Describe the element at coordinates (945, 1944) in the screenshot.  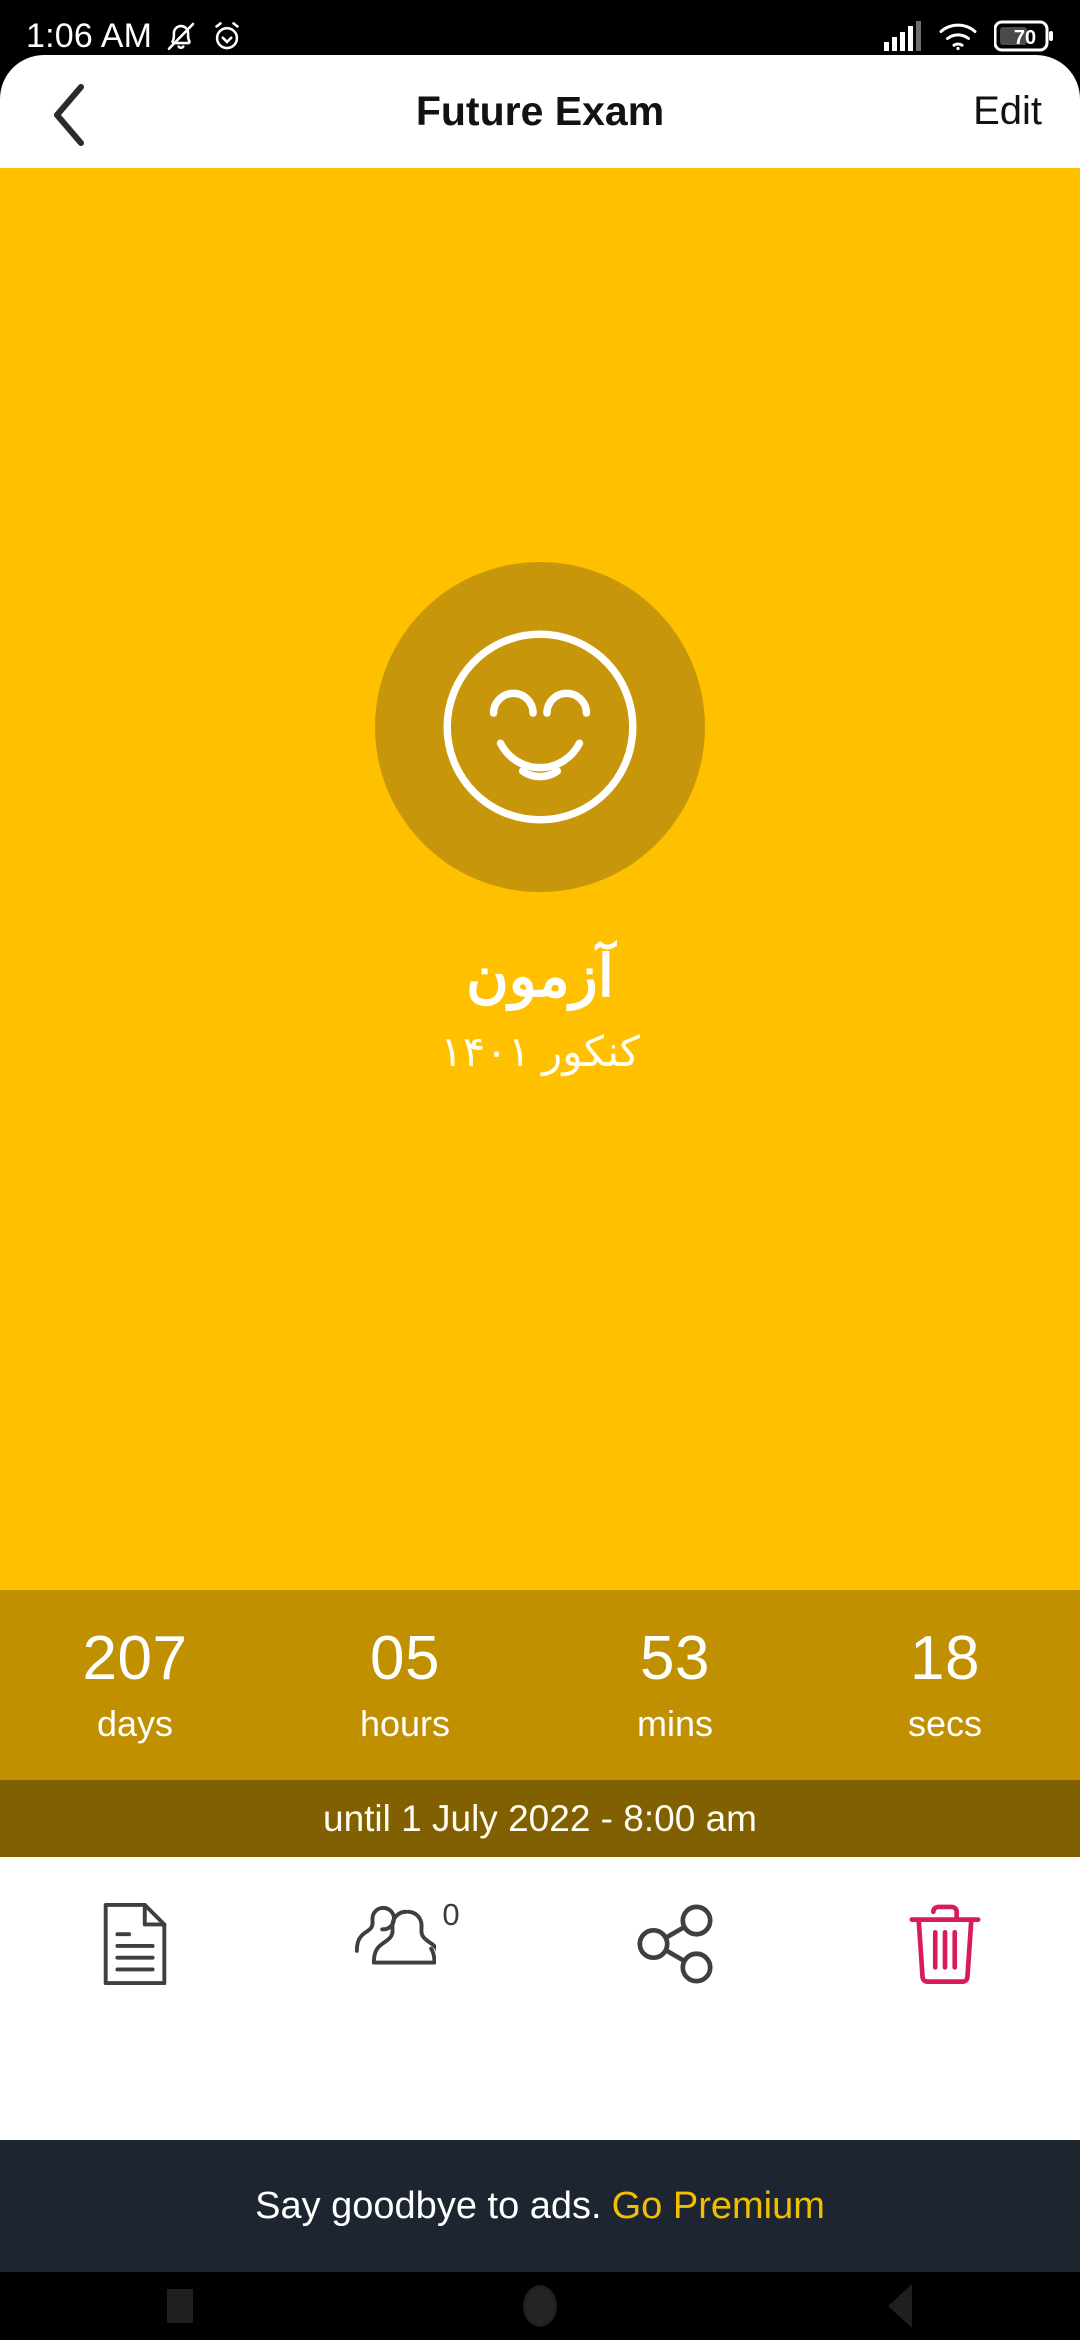
I see `trash-icon` at that location.